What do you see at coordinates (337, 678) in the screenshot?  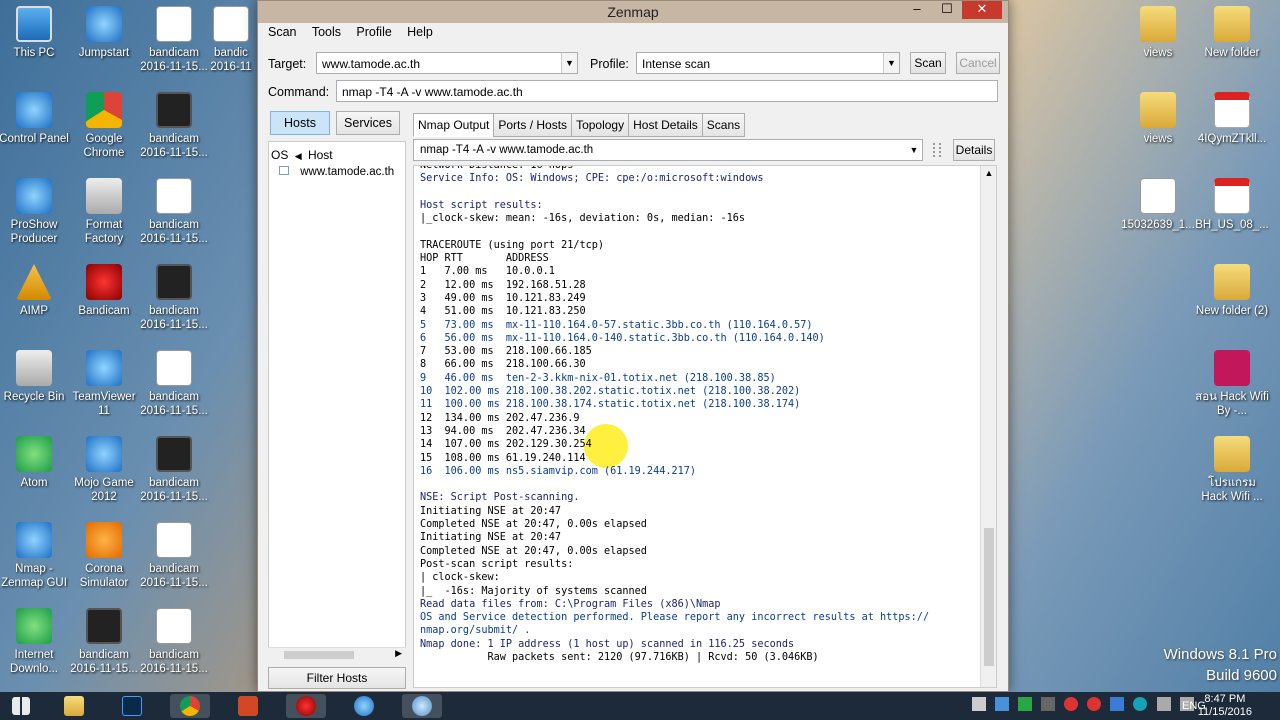 I see `filter-hosts-button: Filter Hosts` at bounding box center [337, 678].